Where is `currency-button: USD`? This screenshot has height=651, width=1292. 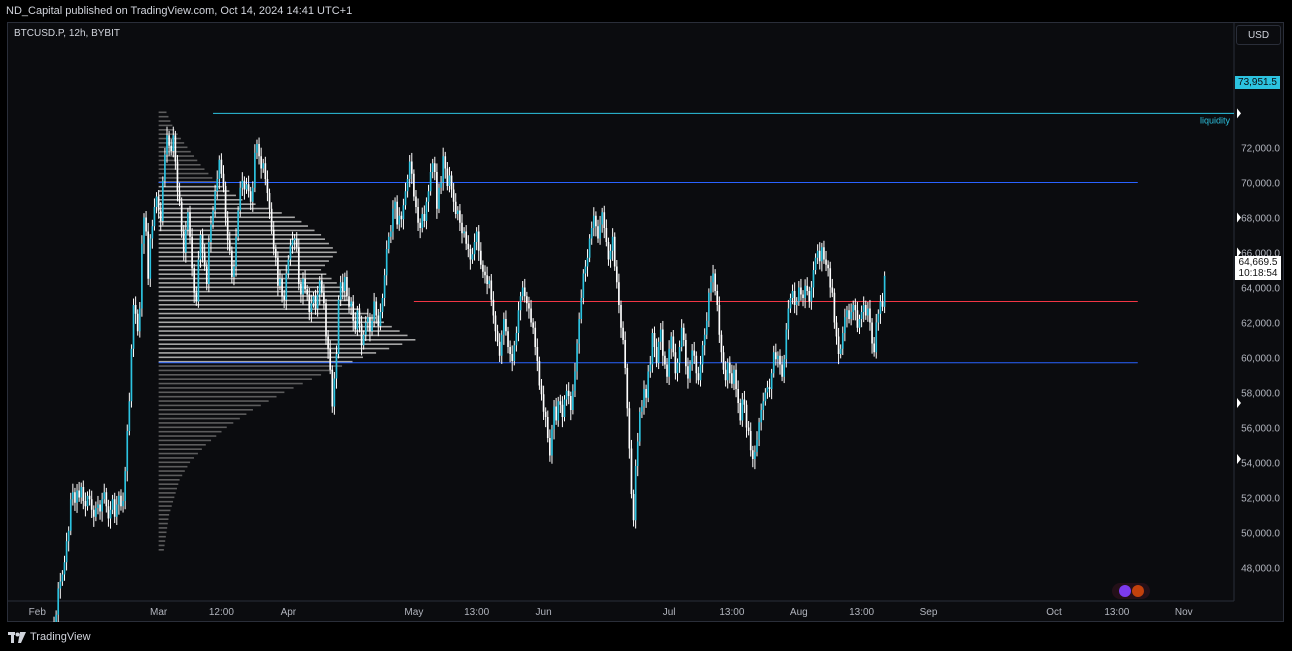
currency-button: USD is located at coordinates (1258, 35).